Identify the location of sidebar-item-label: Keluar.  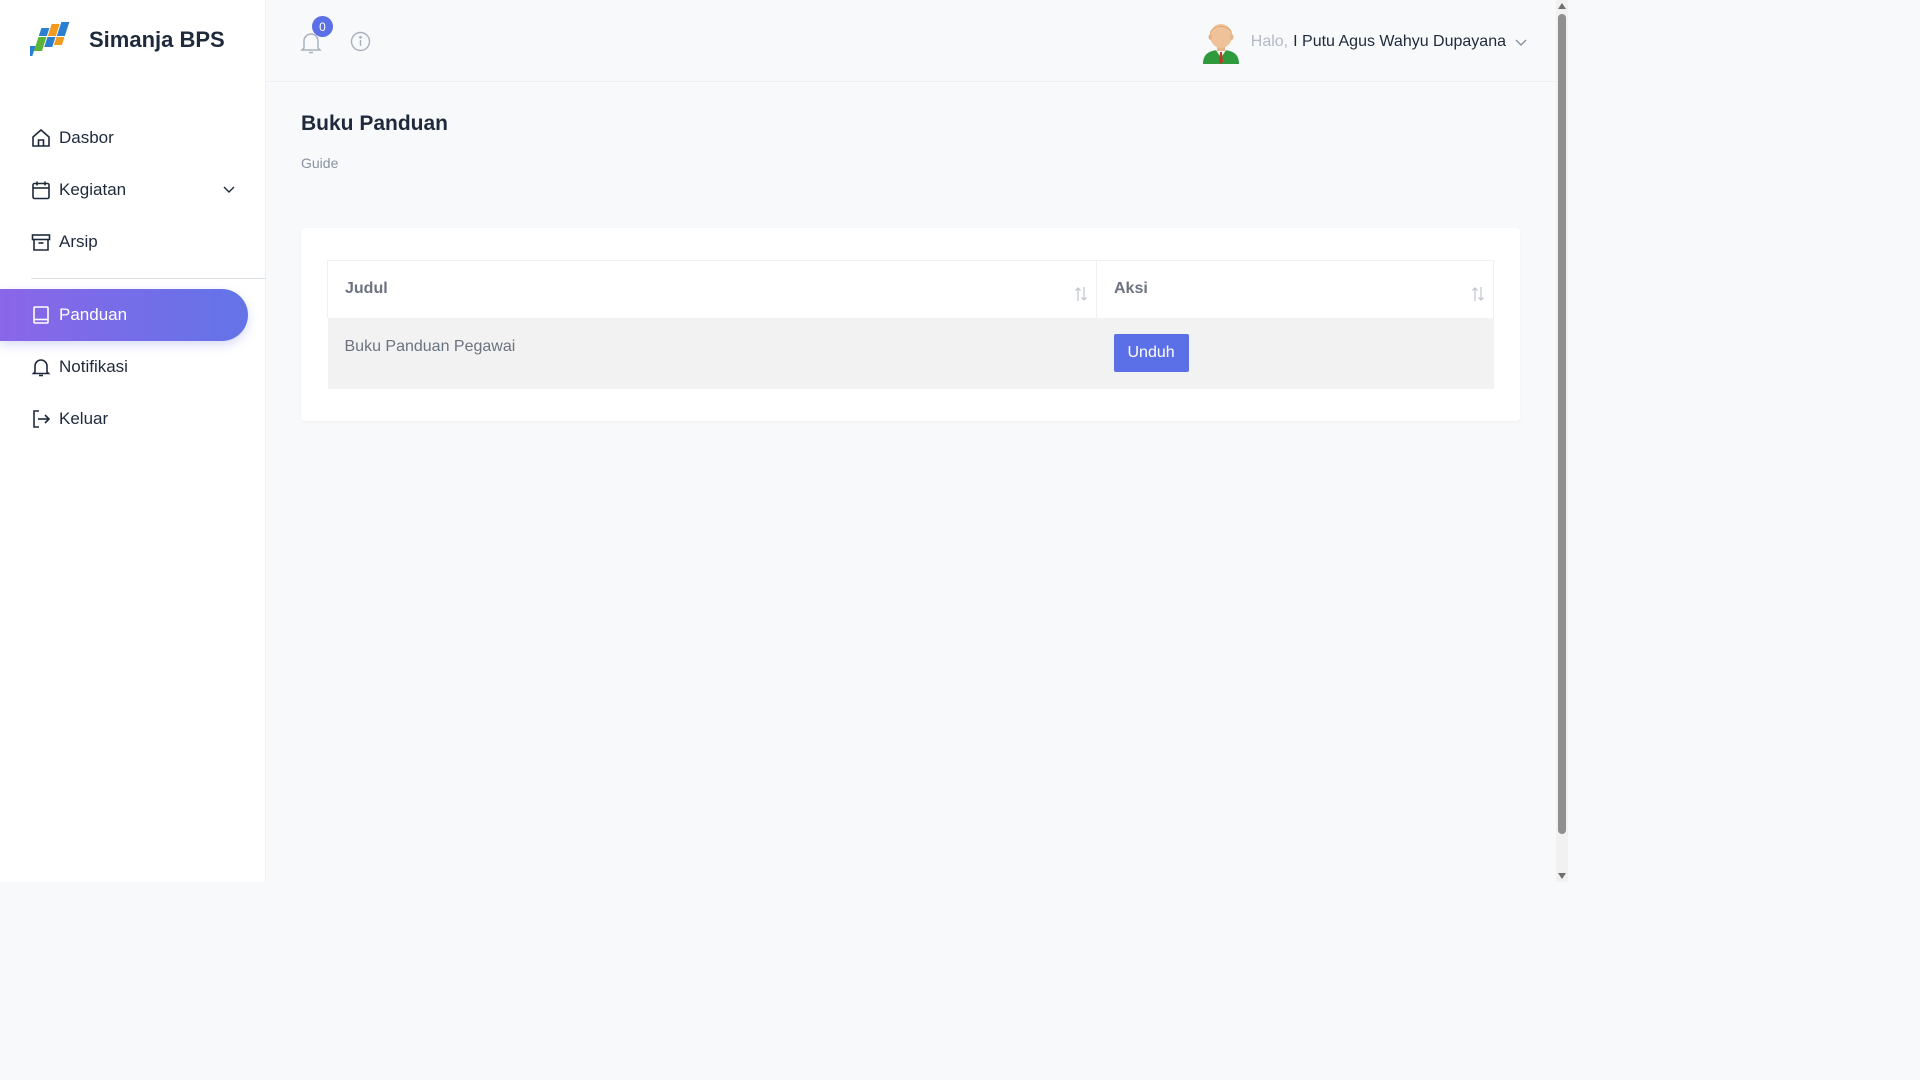
(84, 418).